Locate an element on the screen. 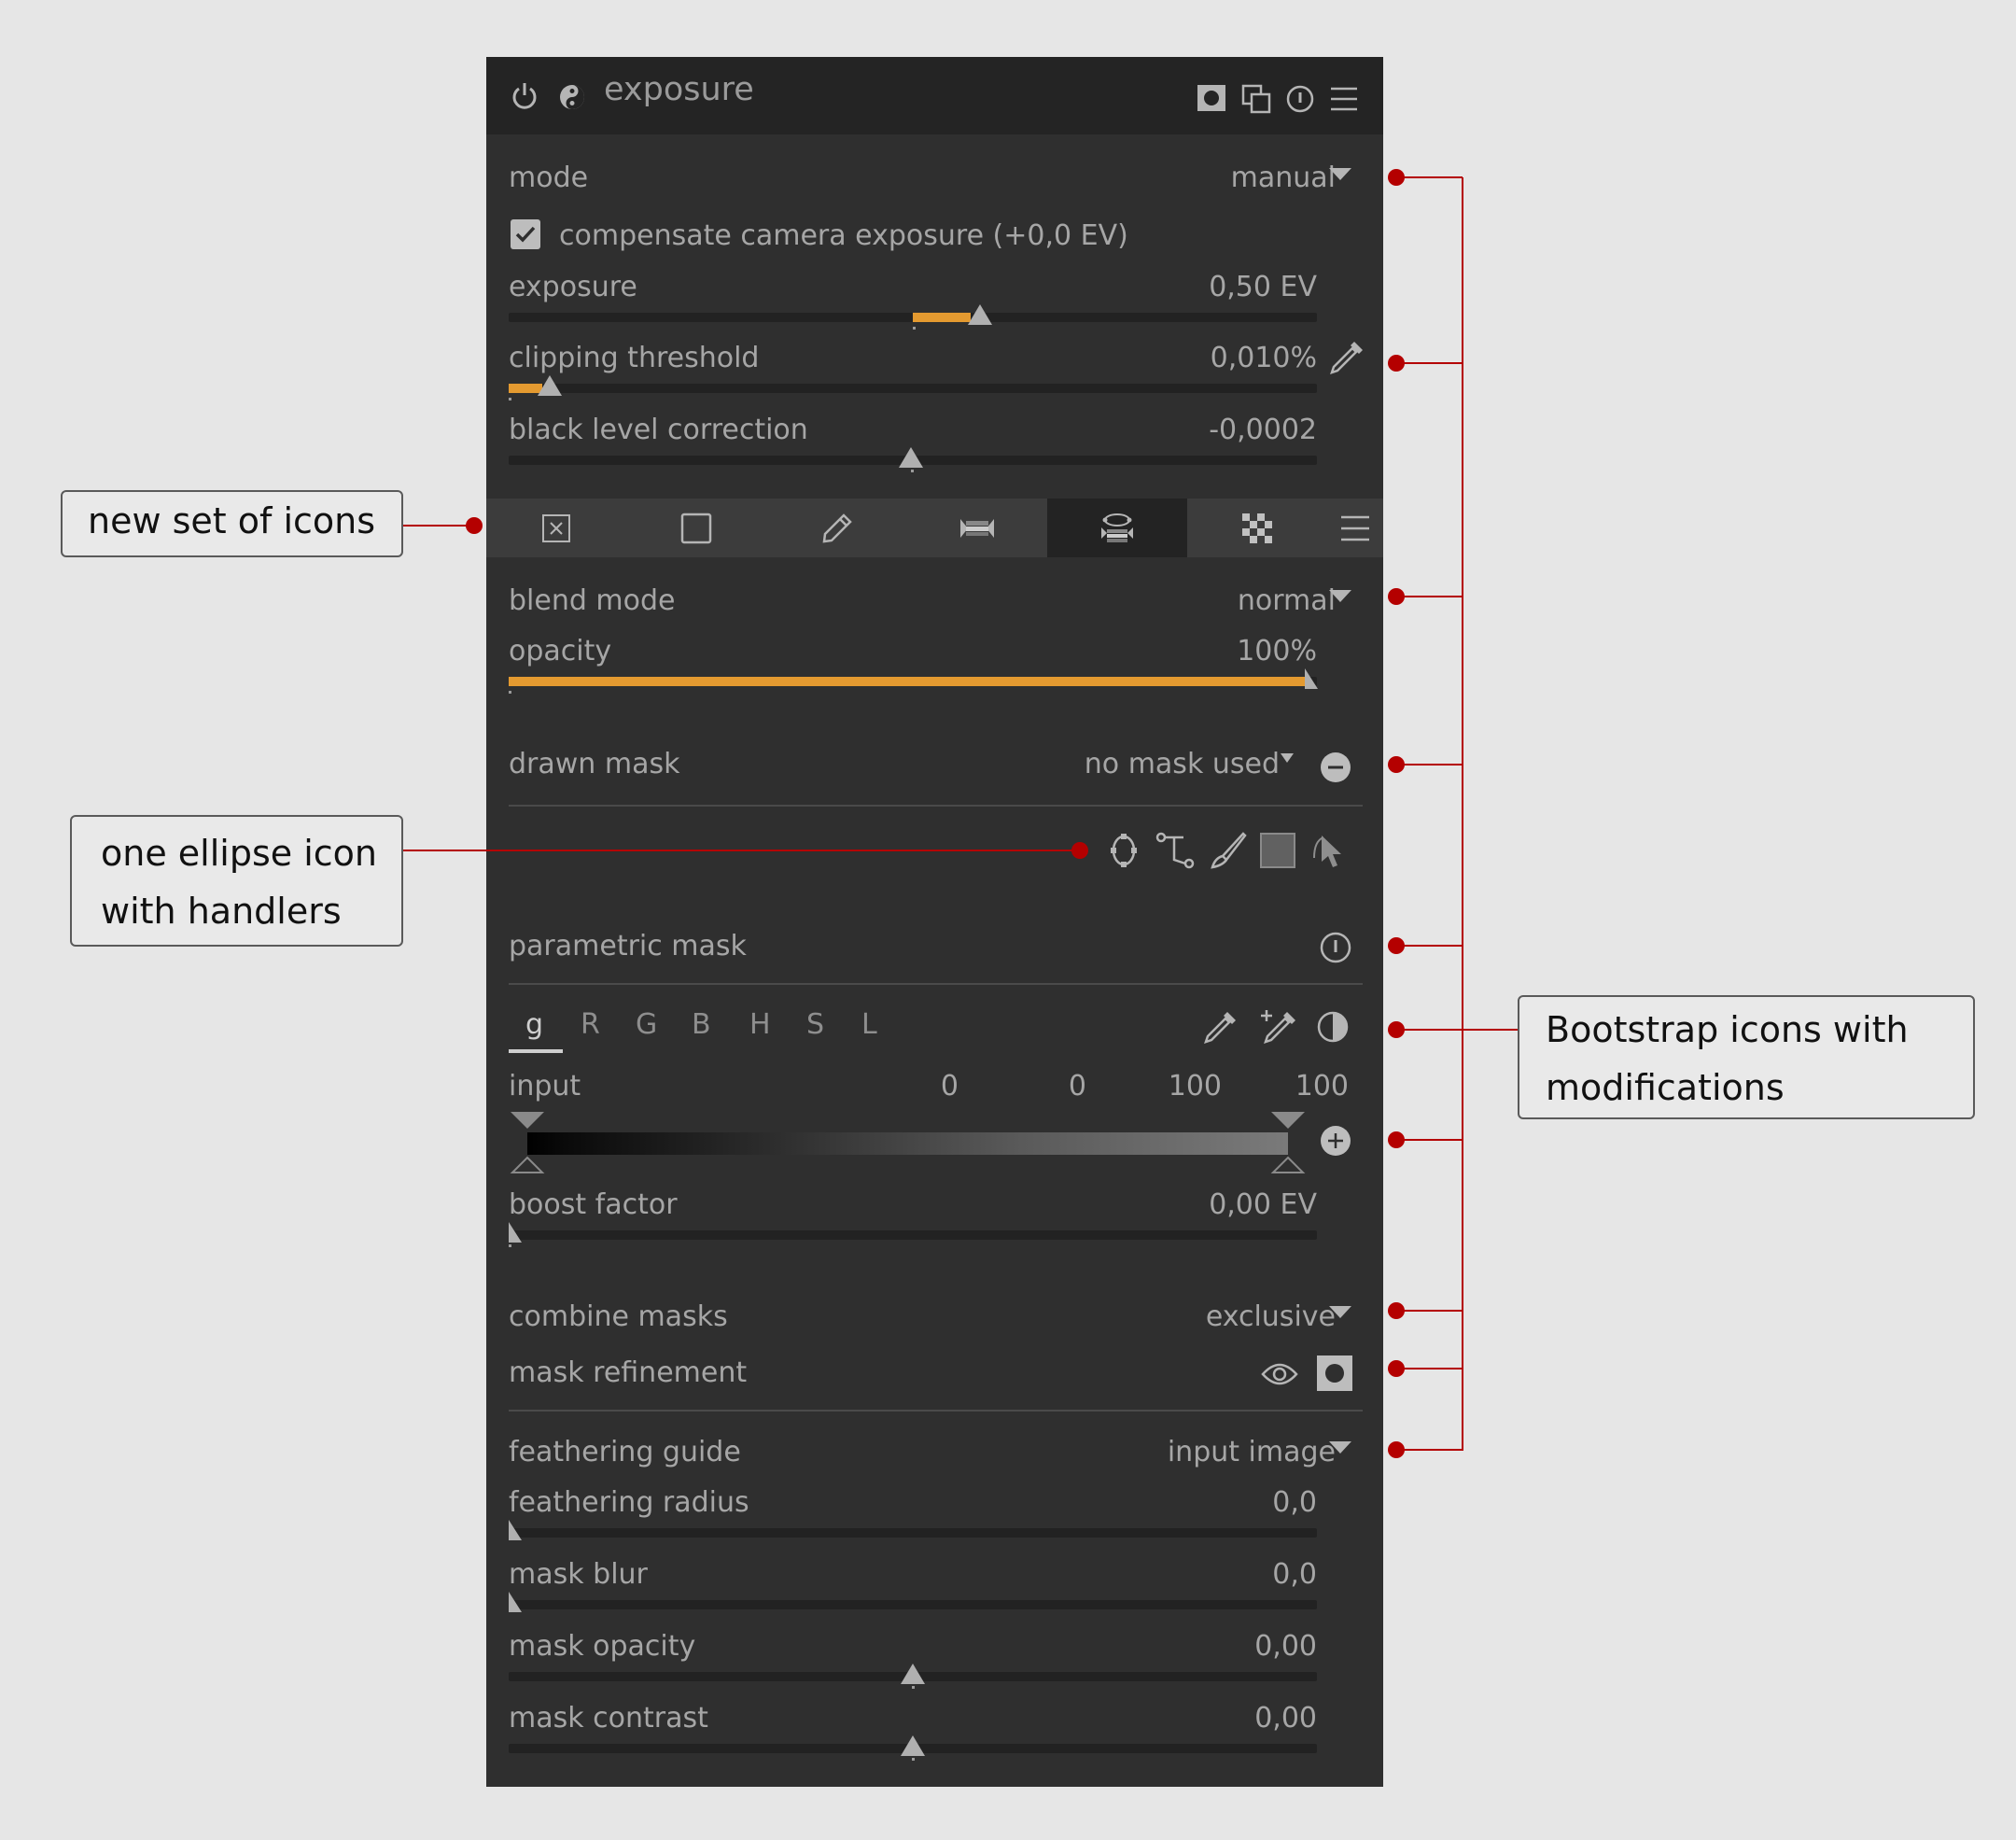  mask-blur-slider is located at coordinates (913, 1602).